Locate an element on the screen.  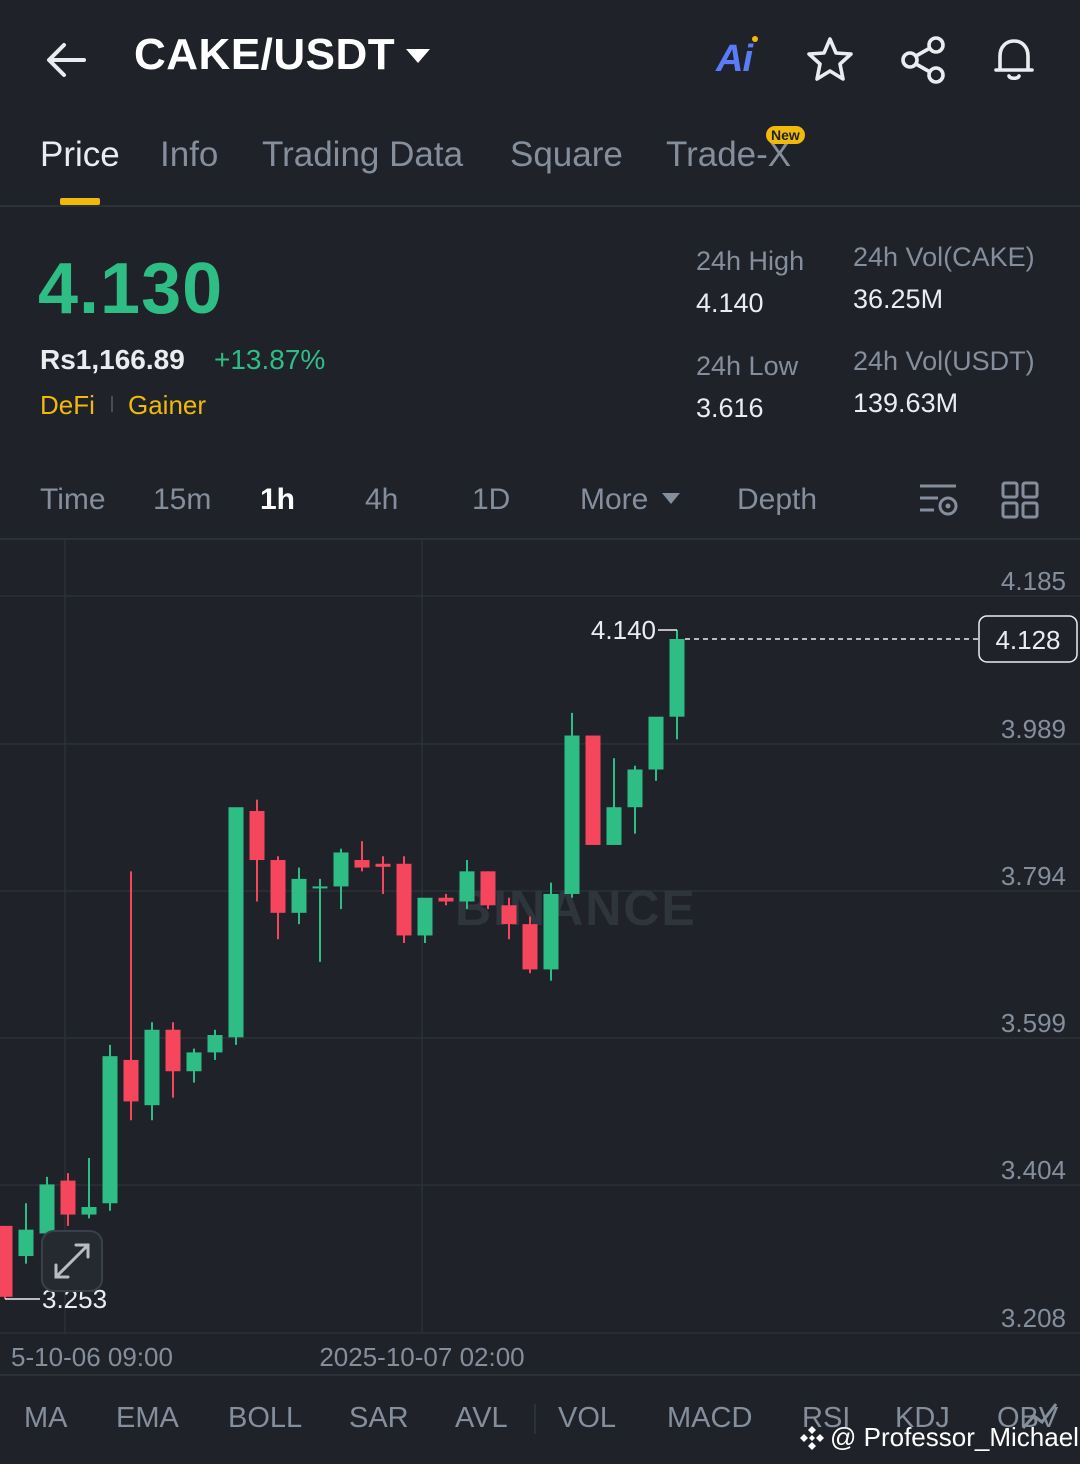
indicator-avl: AVL is located at coordinates (481, 1418).